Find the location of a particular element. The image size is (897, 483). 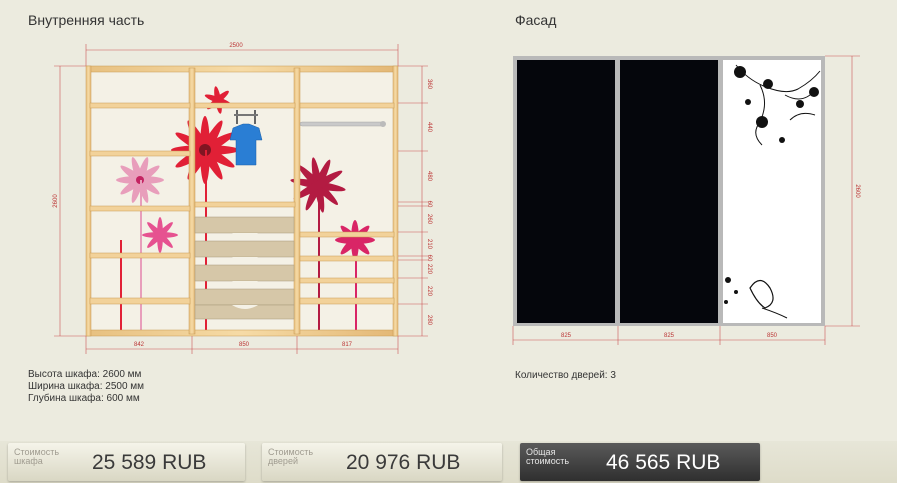

facade-height-dimension: 2600 is located at coordinates (842, 191).